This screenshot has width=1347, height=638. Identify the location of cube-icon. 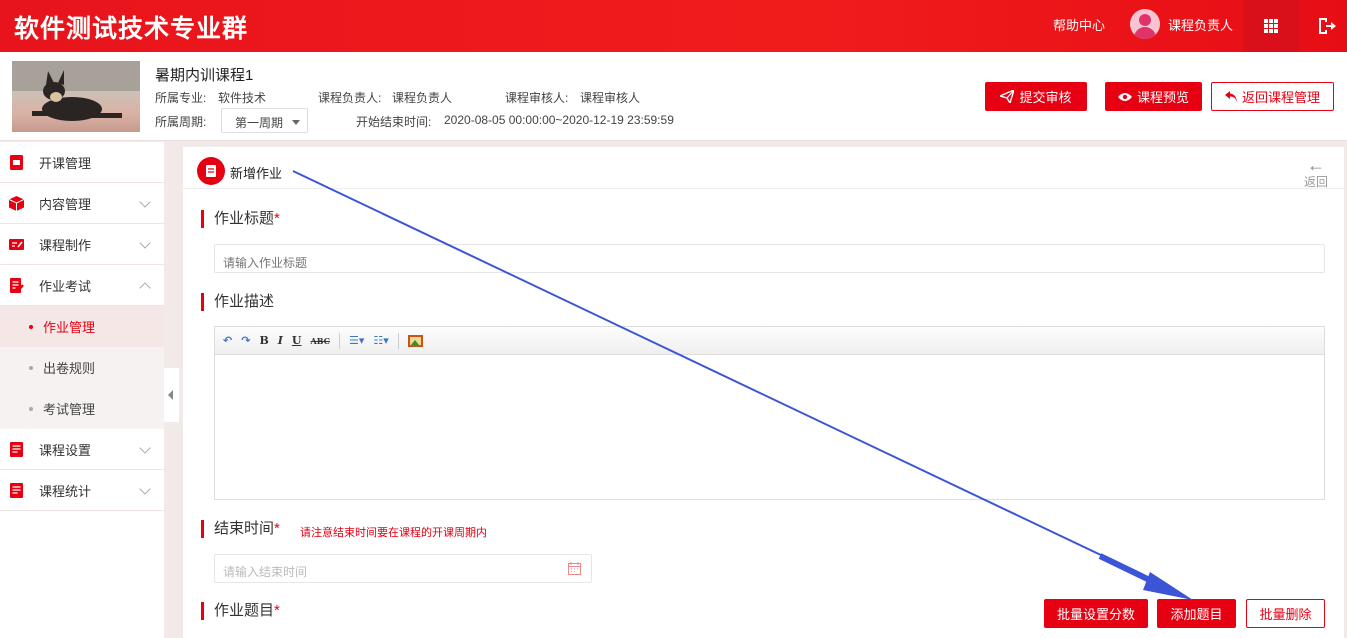
(16, 203).